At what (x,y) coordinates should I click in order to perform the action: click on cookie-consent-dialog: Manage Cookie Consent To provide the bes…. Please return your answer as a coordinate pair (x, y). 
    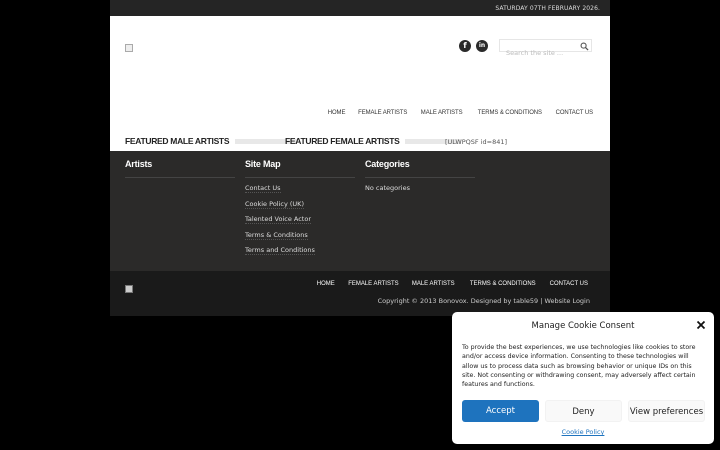
    Looking at the image, I should click on (583, 378).